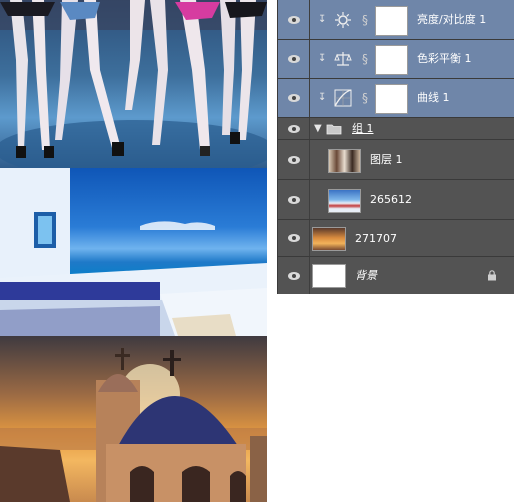 Image resolution: width=514 pixels, height=502 pixels. I want to click on layer-row-group: ▼ 组 1, so click(396, 129).